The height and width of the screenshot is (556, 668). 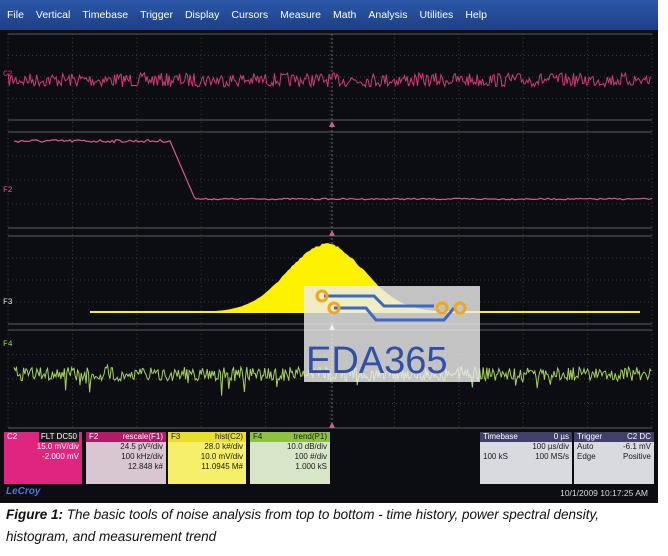 I want to click on c2-coupling-badge: FLT DC50, so click(x=58, y=437).